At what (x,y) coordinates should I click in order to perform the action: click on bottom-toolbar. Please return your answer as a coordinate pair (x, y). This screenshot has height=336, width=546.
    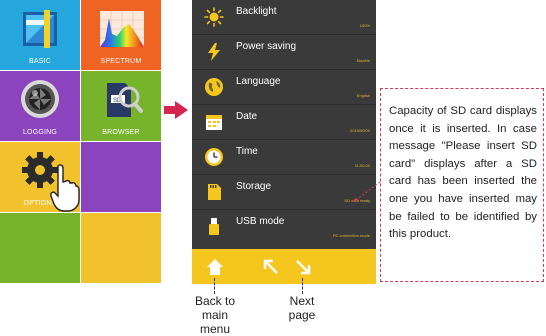
    Looking at the image, I should click on (284, 266).